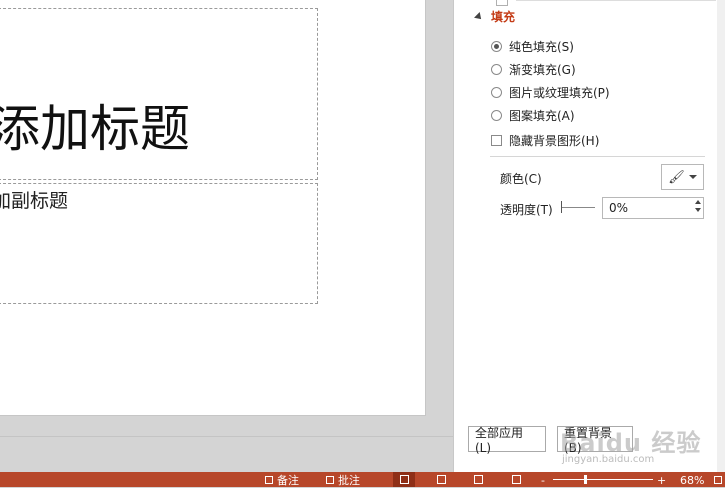  What do you see at coordinates (226, 436) in the screenshot?
I see `horizontal-divider` at bounding box center [226, 436].